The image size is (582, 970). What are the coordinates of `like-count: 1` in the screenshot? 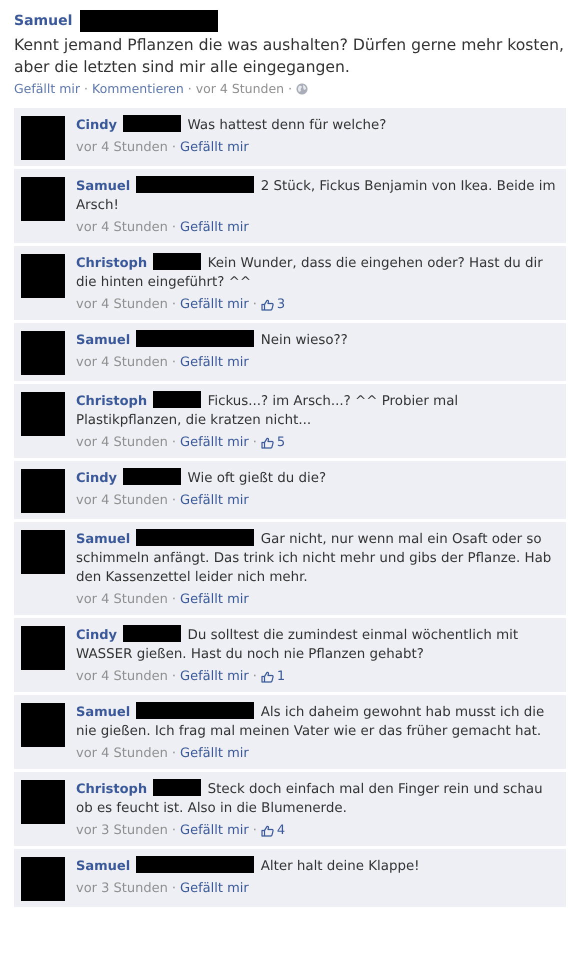 It's located at (273, 676).